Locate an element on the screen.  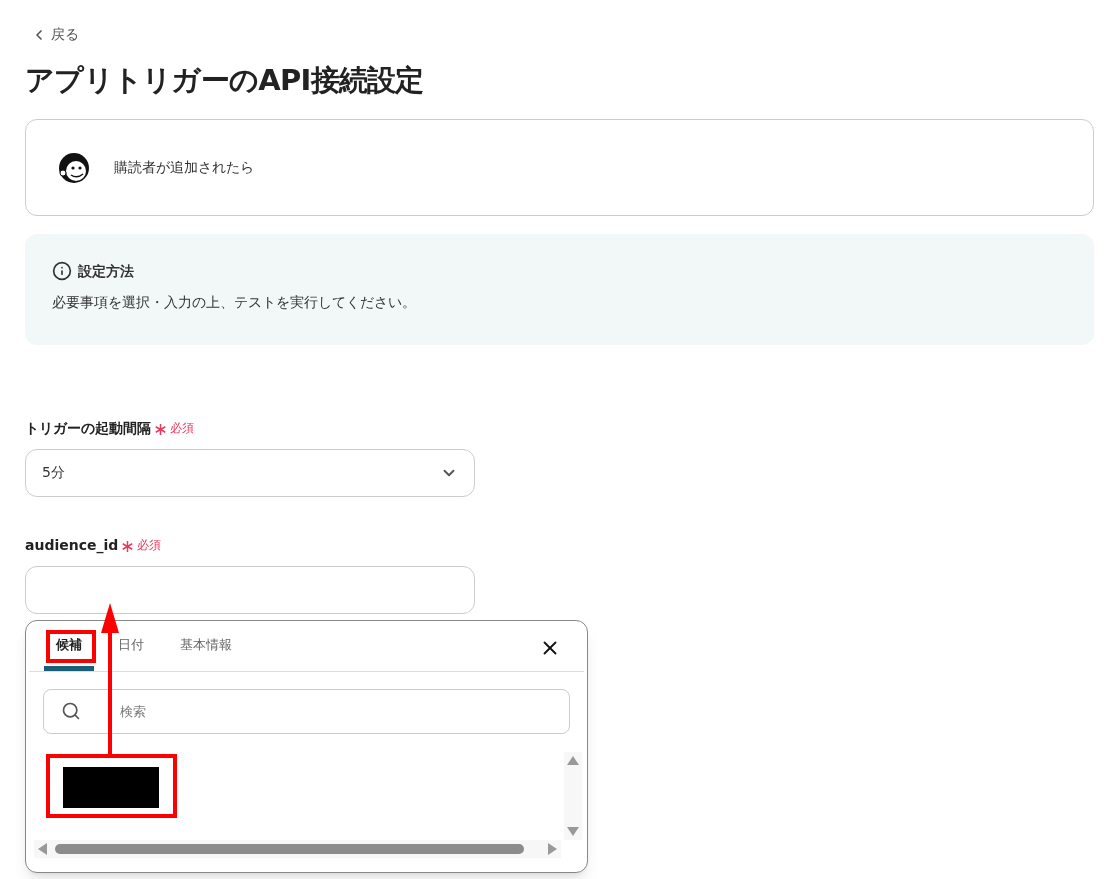
field-label: トリガーの起動間隔 is located at coordinates (88, 428).